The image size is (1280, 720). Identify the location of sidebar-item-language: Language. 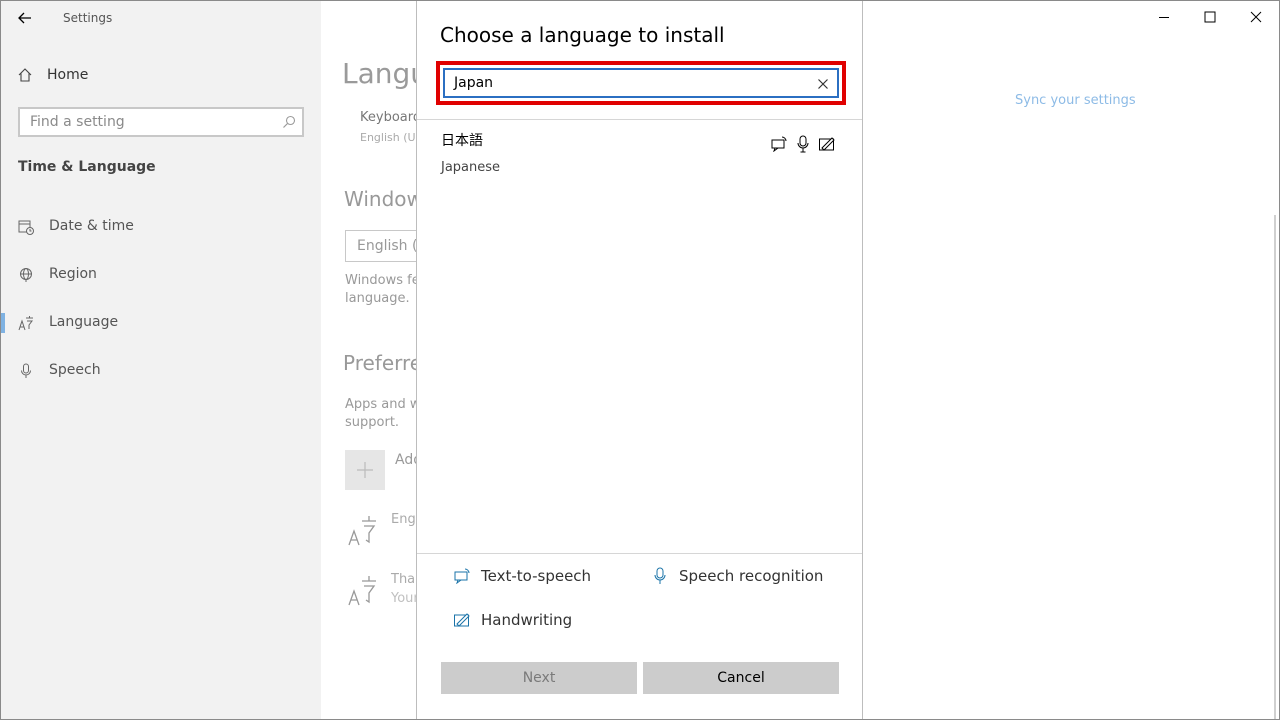
(161, 323).